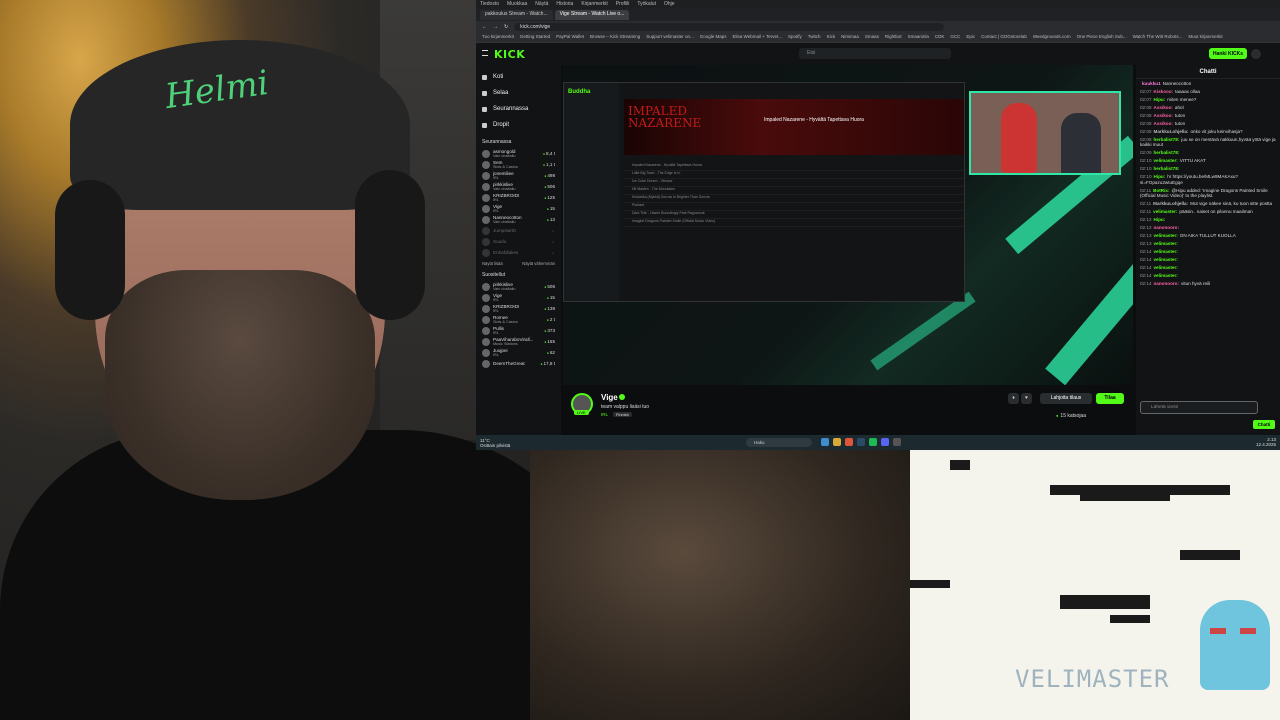 This screenshot has width=1280, height=720. What do you see at coordinates (970, 37) in the screenshot?
I see `bookmark: Epic` at bounding box center [970, 37].